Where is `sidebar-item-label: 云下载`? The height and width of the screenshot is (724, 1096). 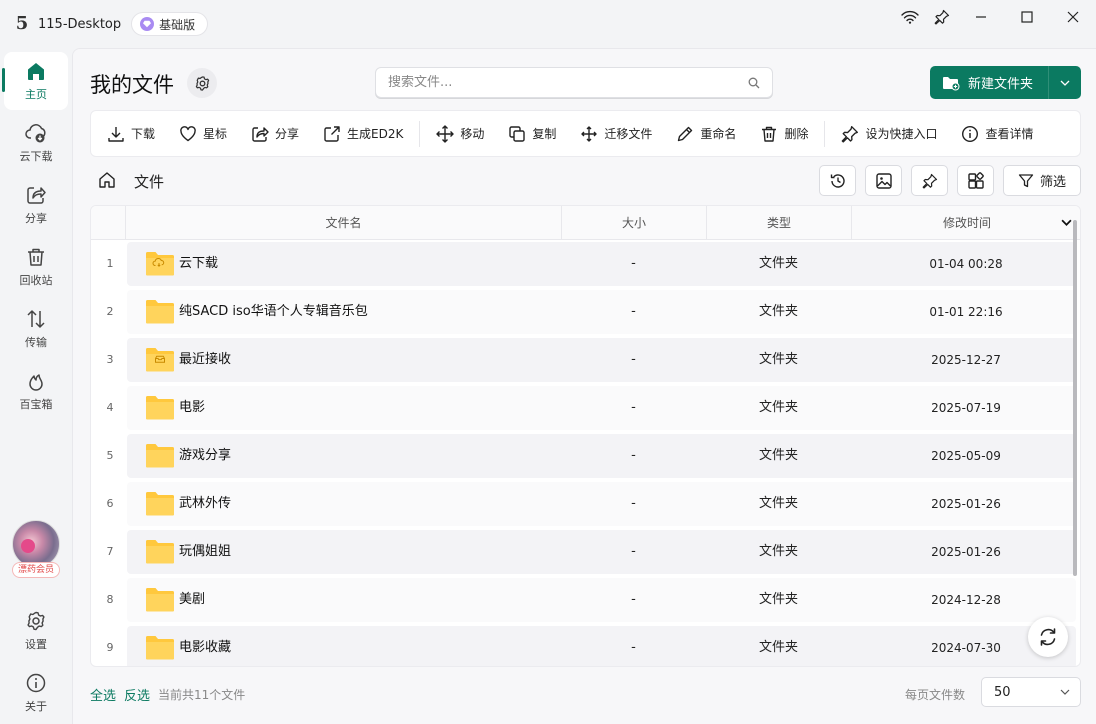 sidebar-item-label: 云下载 is located at coordinates (36, 156).